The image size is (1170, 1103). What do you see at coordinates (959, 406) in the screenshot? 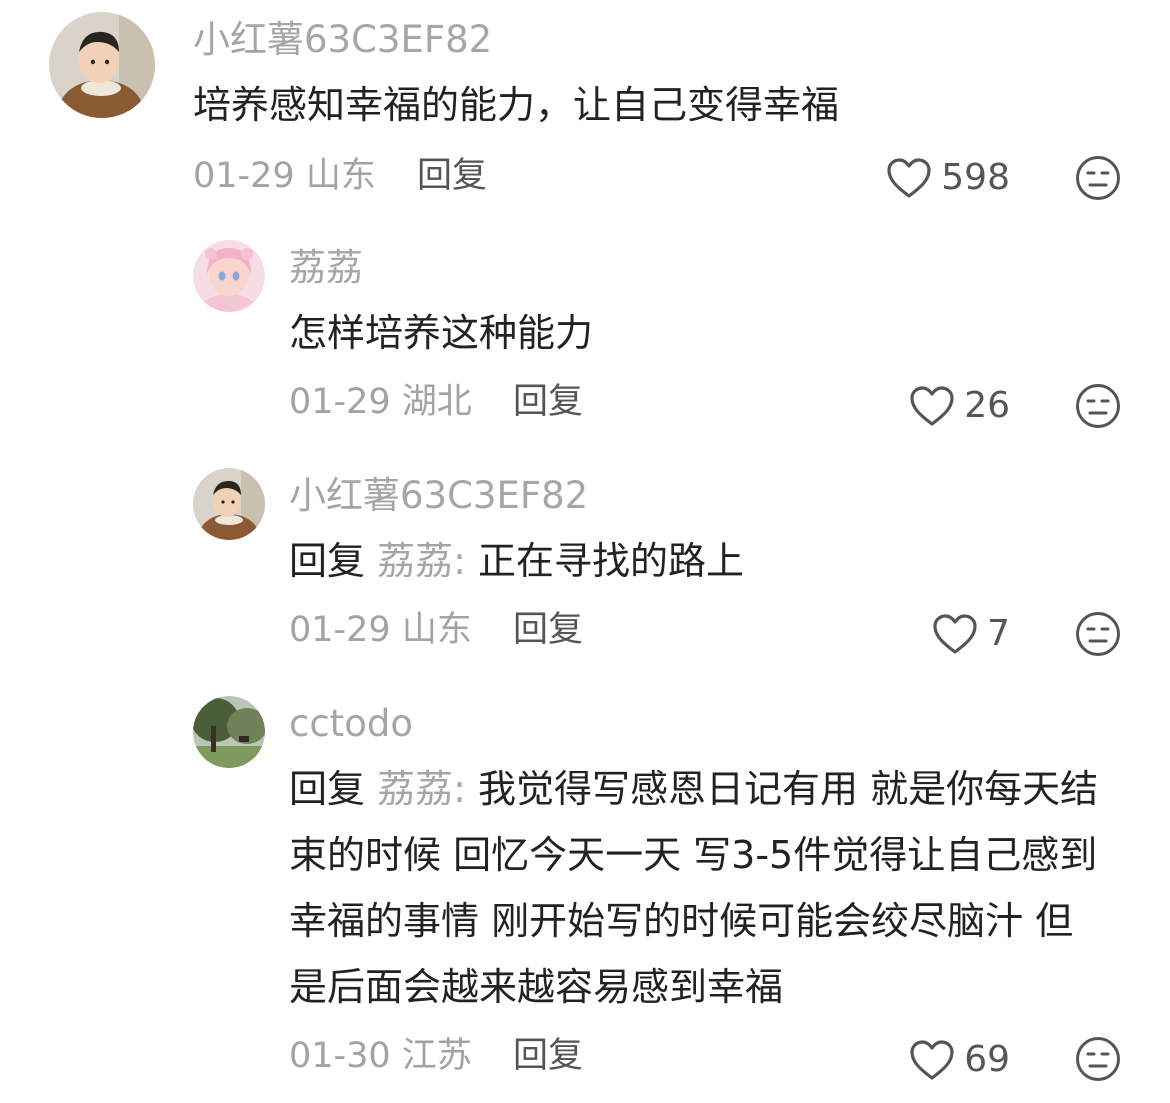
I see `like-button: 26` at bounding box center [959, 406].